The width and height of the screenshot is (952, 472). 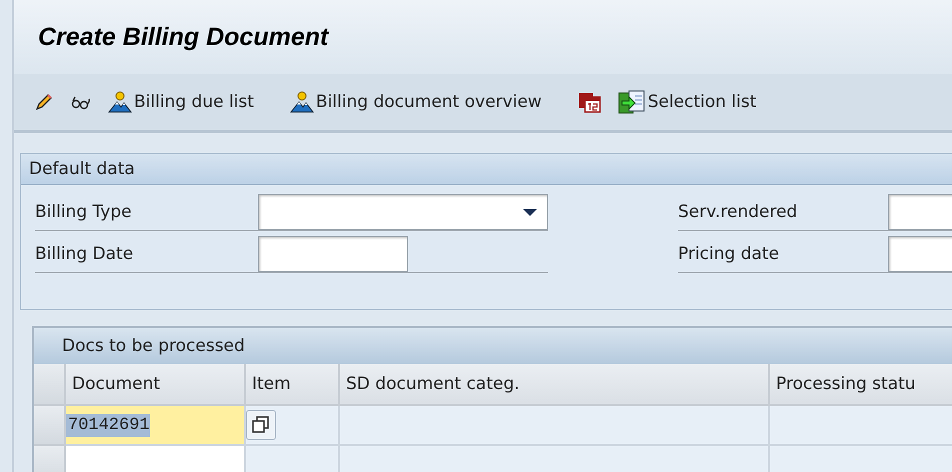 I want to click on field-label: Pricing date, so click(x=729, y=255).